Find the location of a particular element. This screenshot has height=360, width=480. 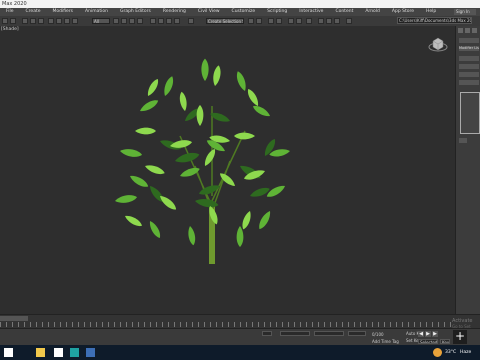

key-filters-button: Key Filters is located at coordinates (445, 341).